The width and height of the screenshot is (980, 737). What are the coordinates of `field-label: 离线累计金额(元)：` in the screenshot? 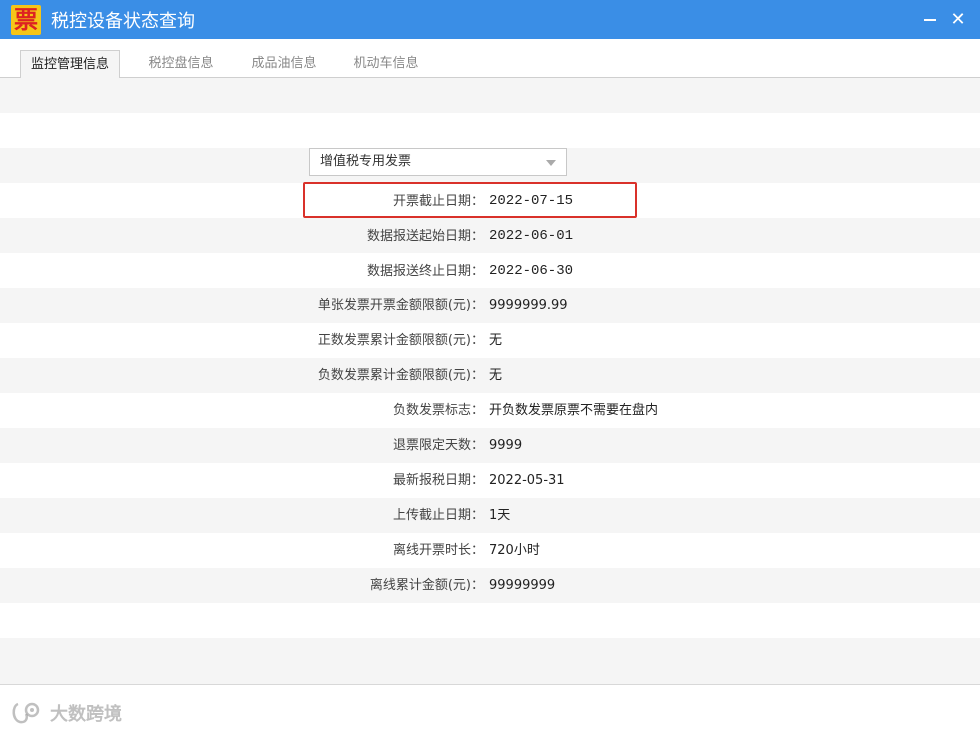 It's located at (426, 585).